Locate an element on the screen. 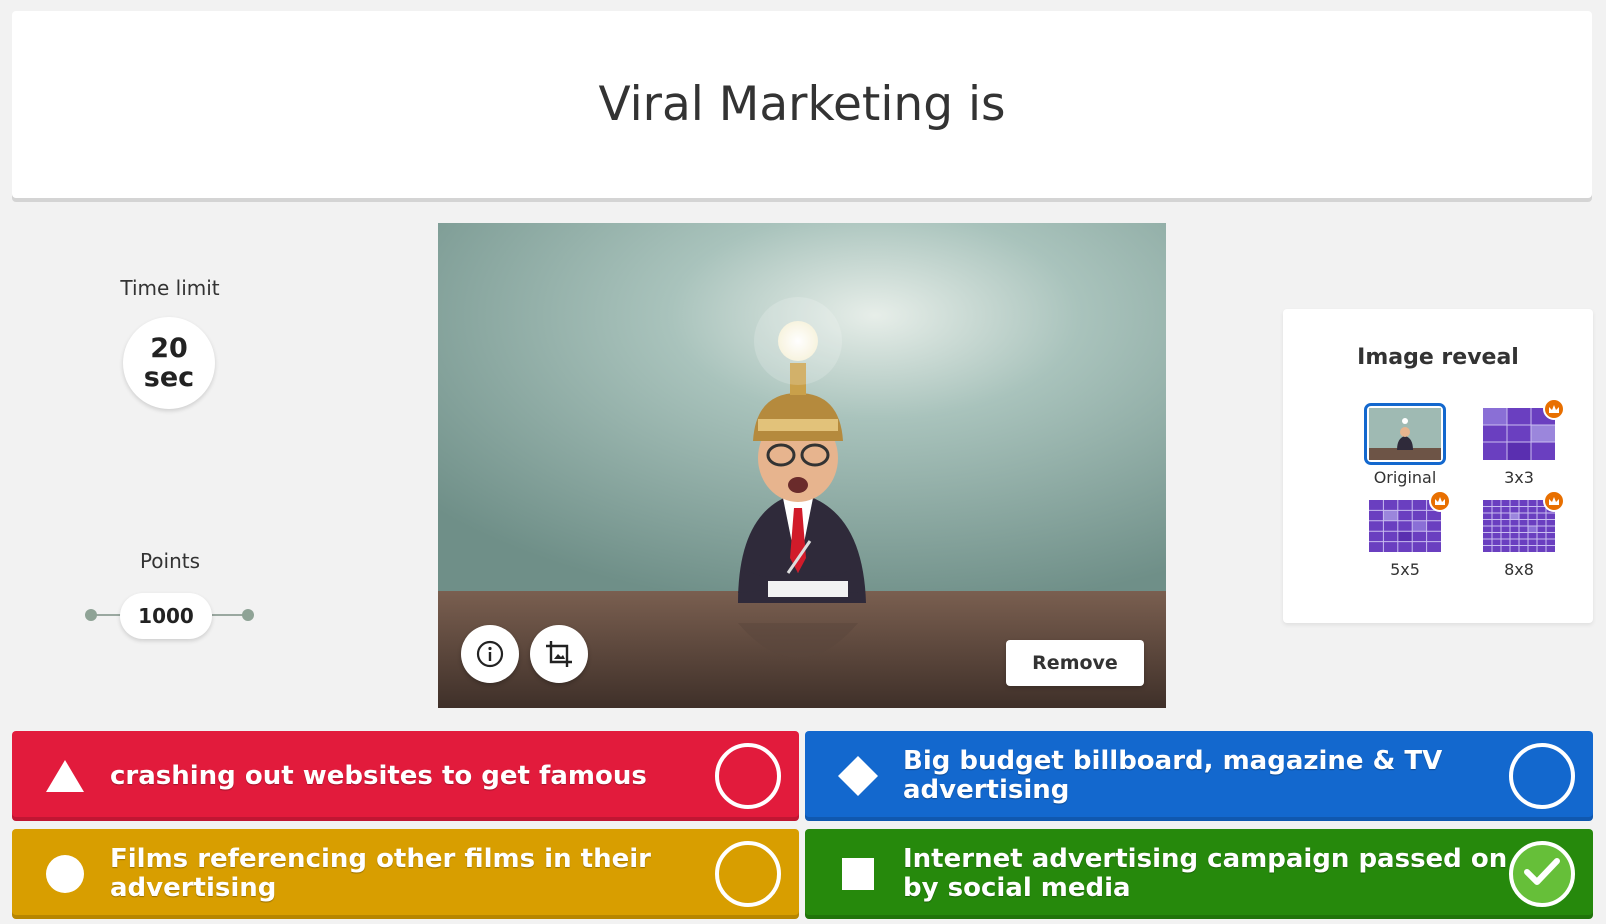 Image resolution: width=1606 pixels, height=924 pixels. image-crop-button is located at coordinates (559, 654).